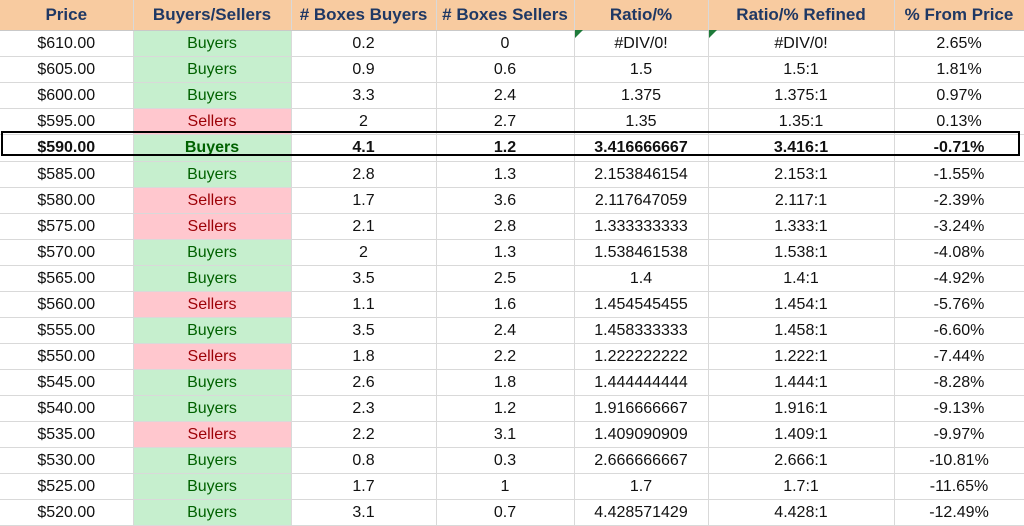  Describe the element at coordinates (801, 200) in the screenshot. I see `ratio-refined-cell: 2.117:1` at that location.